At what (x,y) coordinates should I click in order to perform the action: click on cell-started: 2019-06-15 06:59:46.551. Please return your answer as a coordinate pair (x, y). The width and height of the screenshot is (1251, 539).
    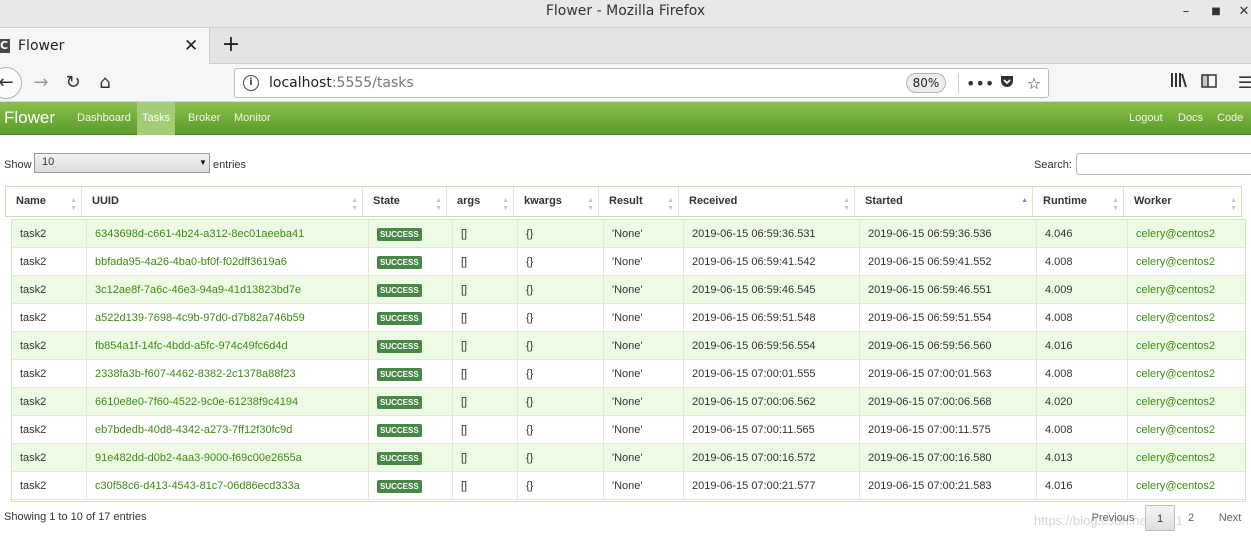
    Looking at the image, I should click on (948, 290).